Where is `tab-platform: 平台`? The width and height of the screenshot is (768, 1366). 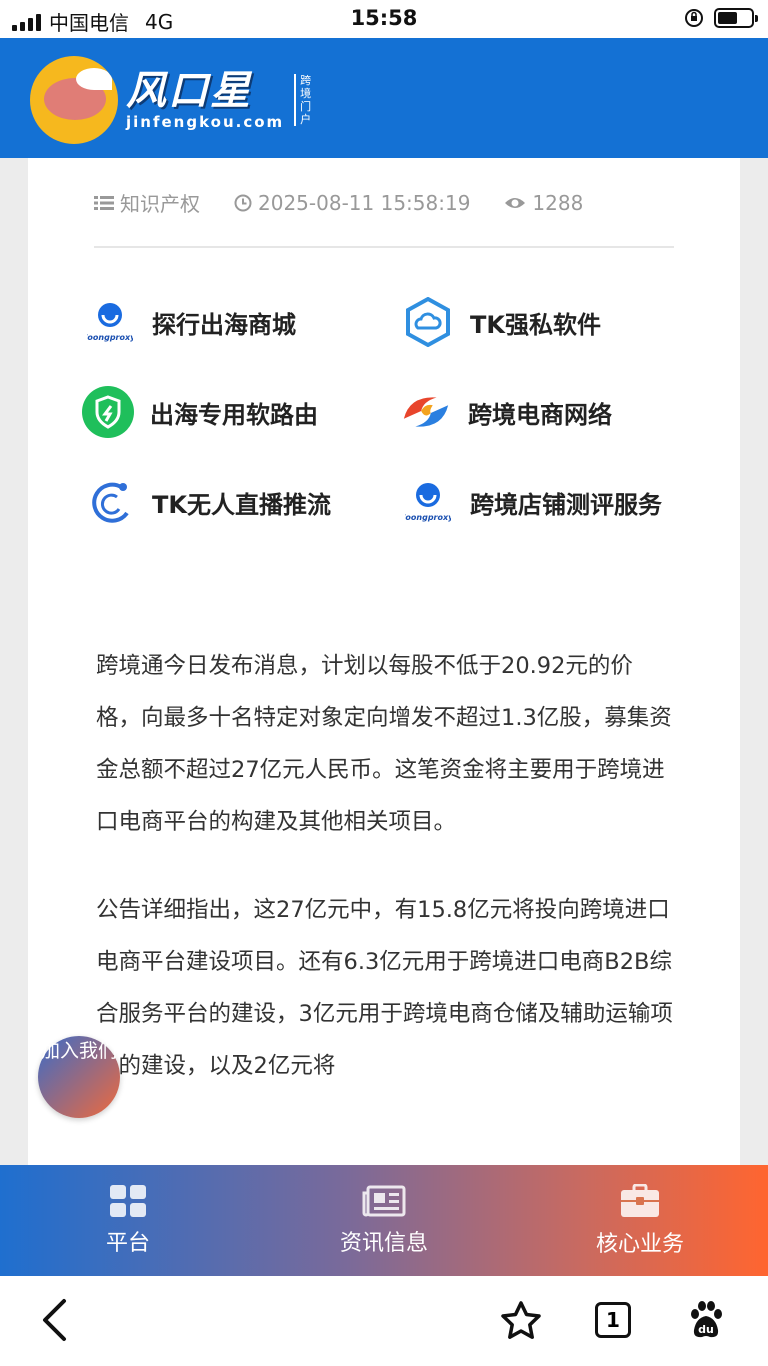 tab-platform: 平台 is located at coordinates (128, 1220).